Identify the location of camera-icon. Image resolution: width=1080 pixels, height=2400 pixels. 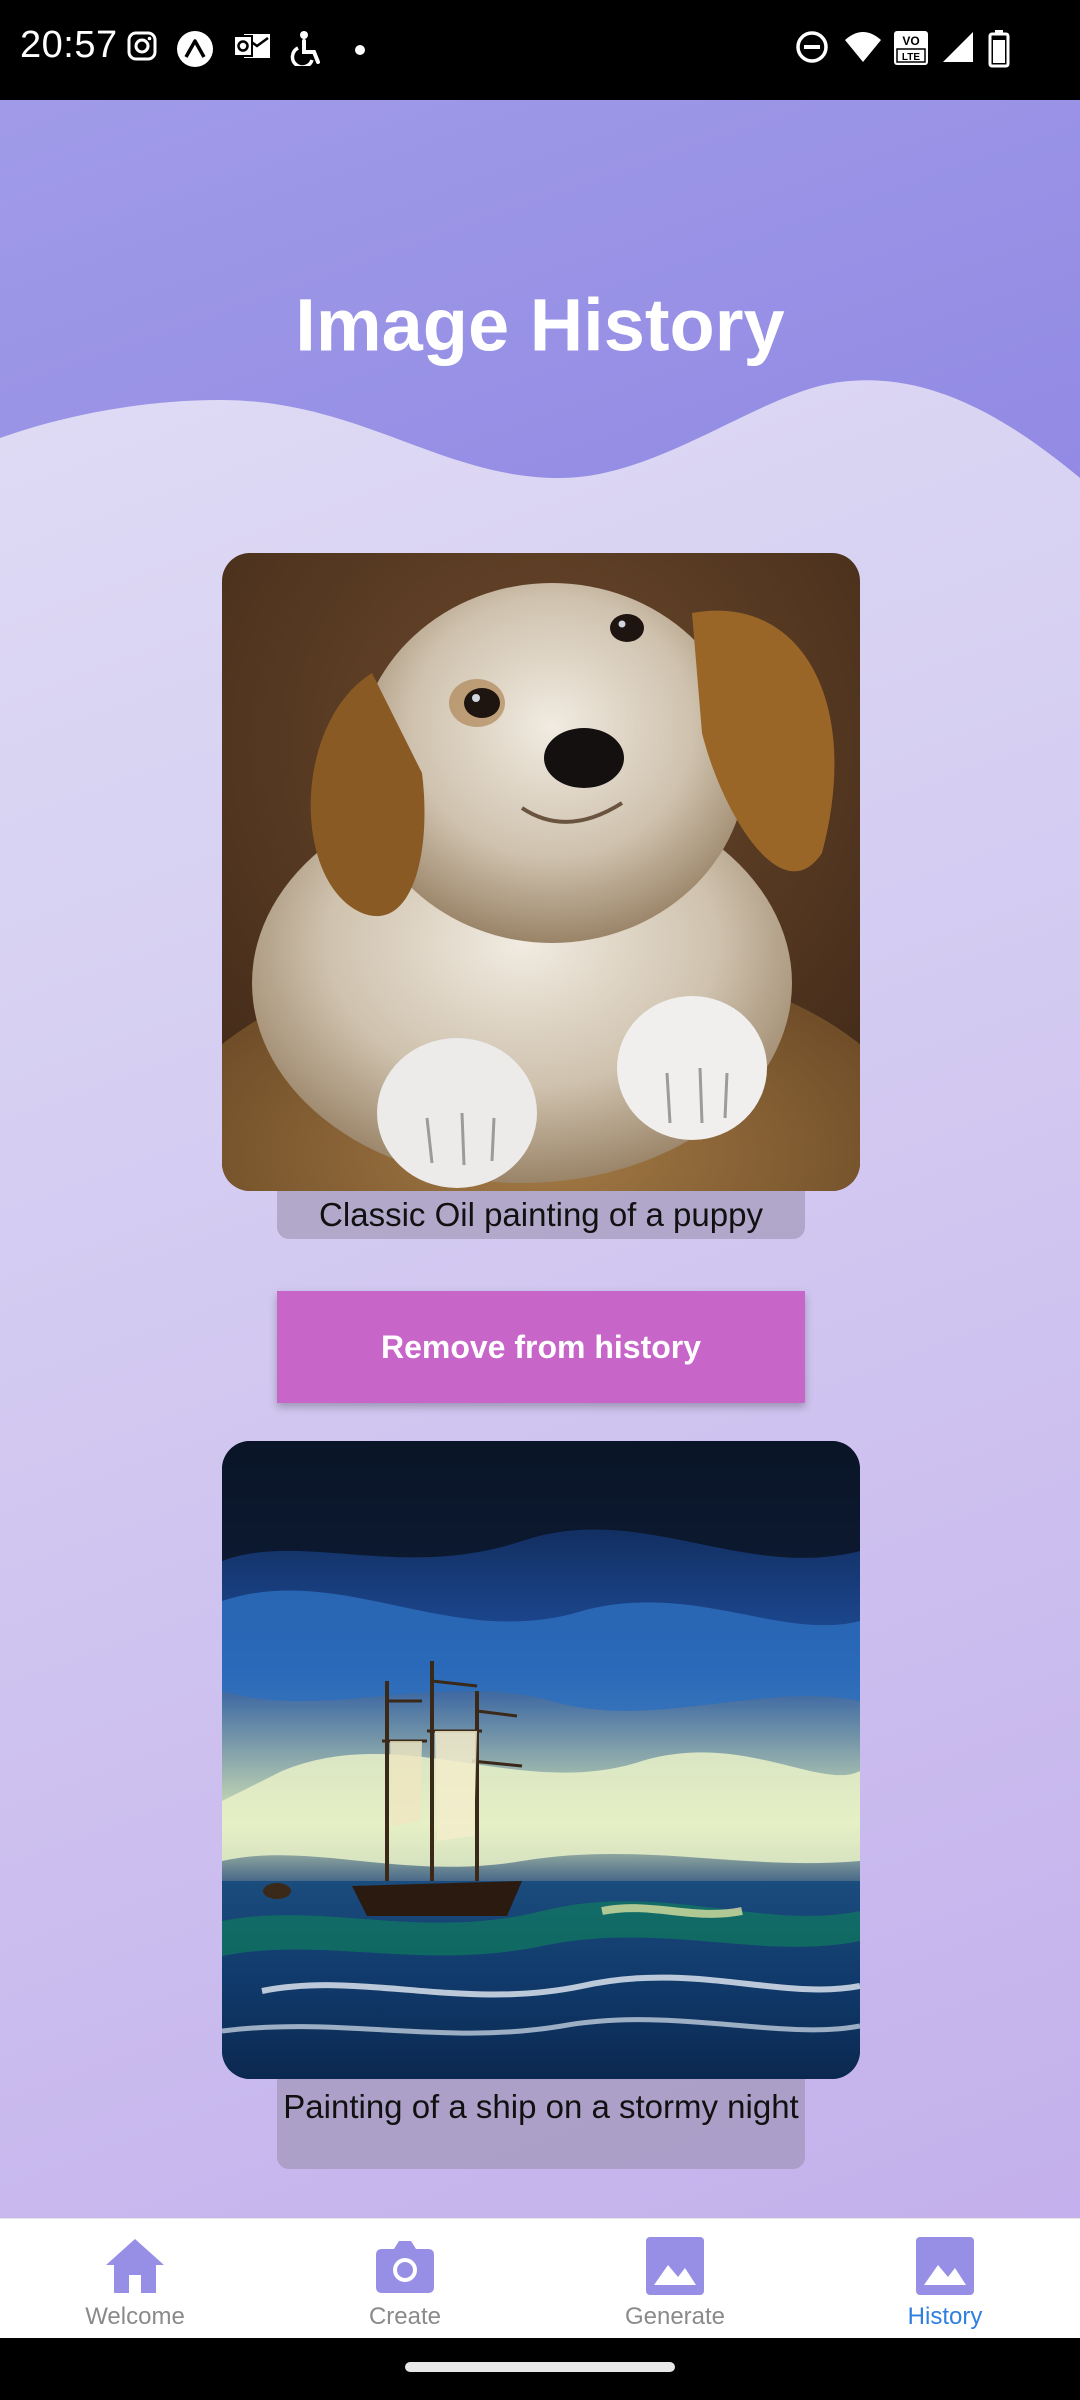
(405, 2267).